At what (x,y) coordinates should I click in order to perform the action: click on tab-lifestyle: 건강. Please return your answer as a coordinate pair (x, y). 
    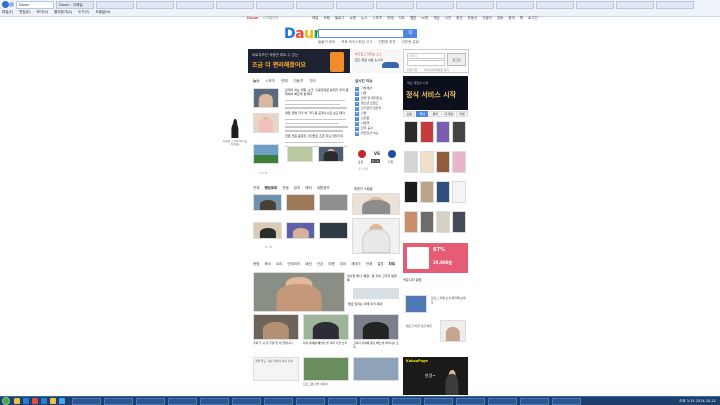
    Looking at the image, I should click on (320, 264).